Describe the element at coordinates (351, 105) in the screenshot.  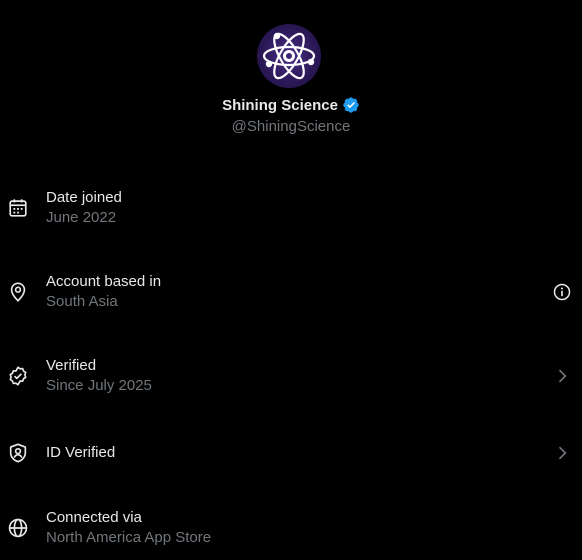
I see `verified-badge-icon` at that location.